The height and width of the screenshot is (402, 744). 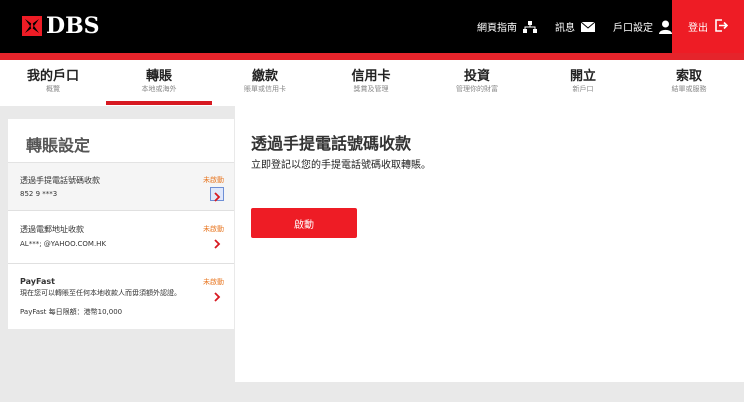 I want to click on messages-link: 訊息, so click(x=575, y=26).